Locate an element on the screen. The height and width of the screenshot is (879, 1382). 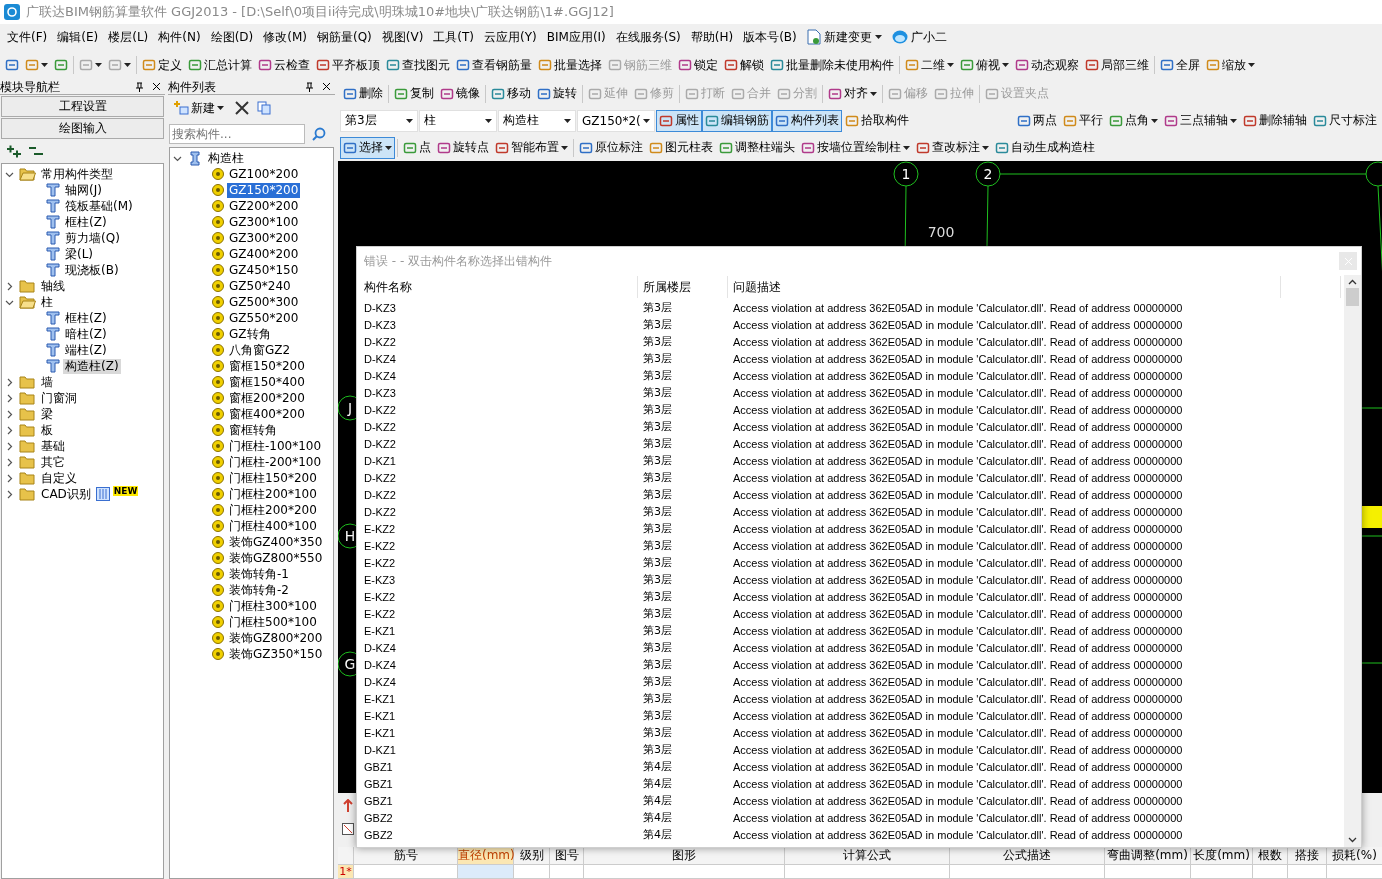
toolbar-button: 调整柱端头 is located at coordinates (757, 147).